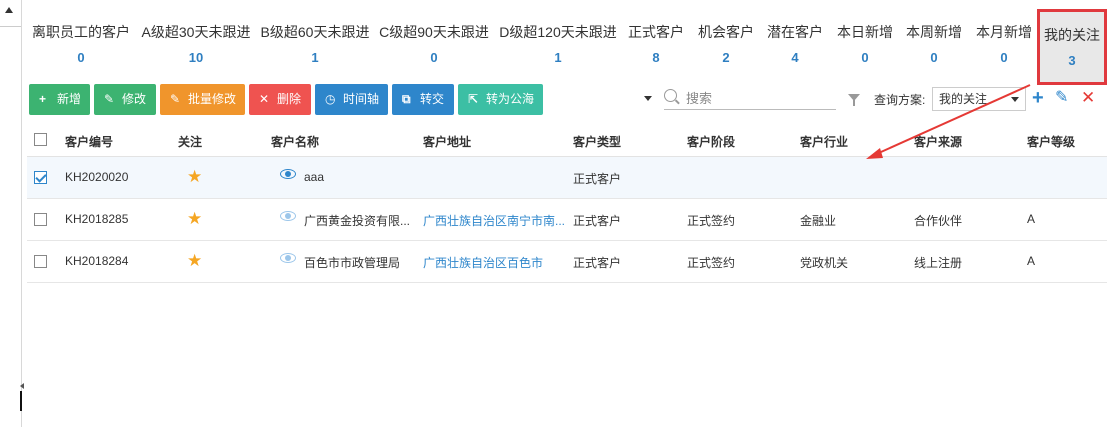 This screenshot has height=427, width=1107. I want to click on annotation-arrow, so click(948, 121).